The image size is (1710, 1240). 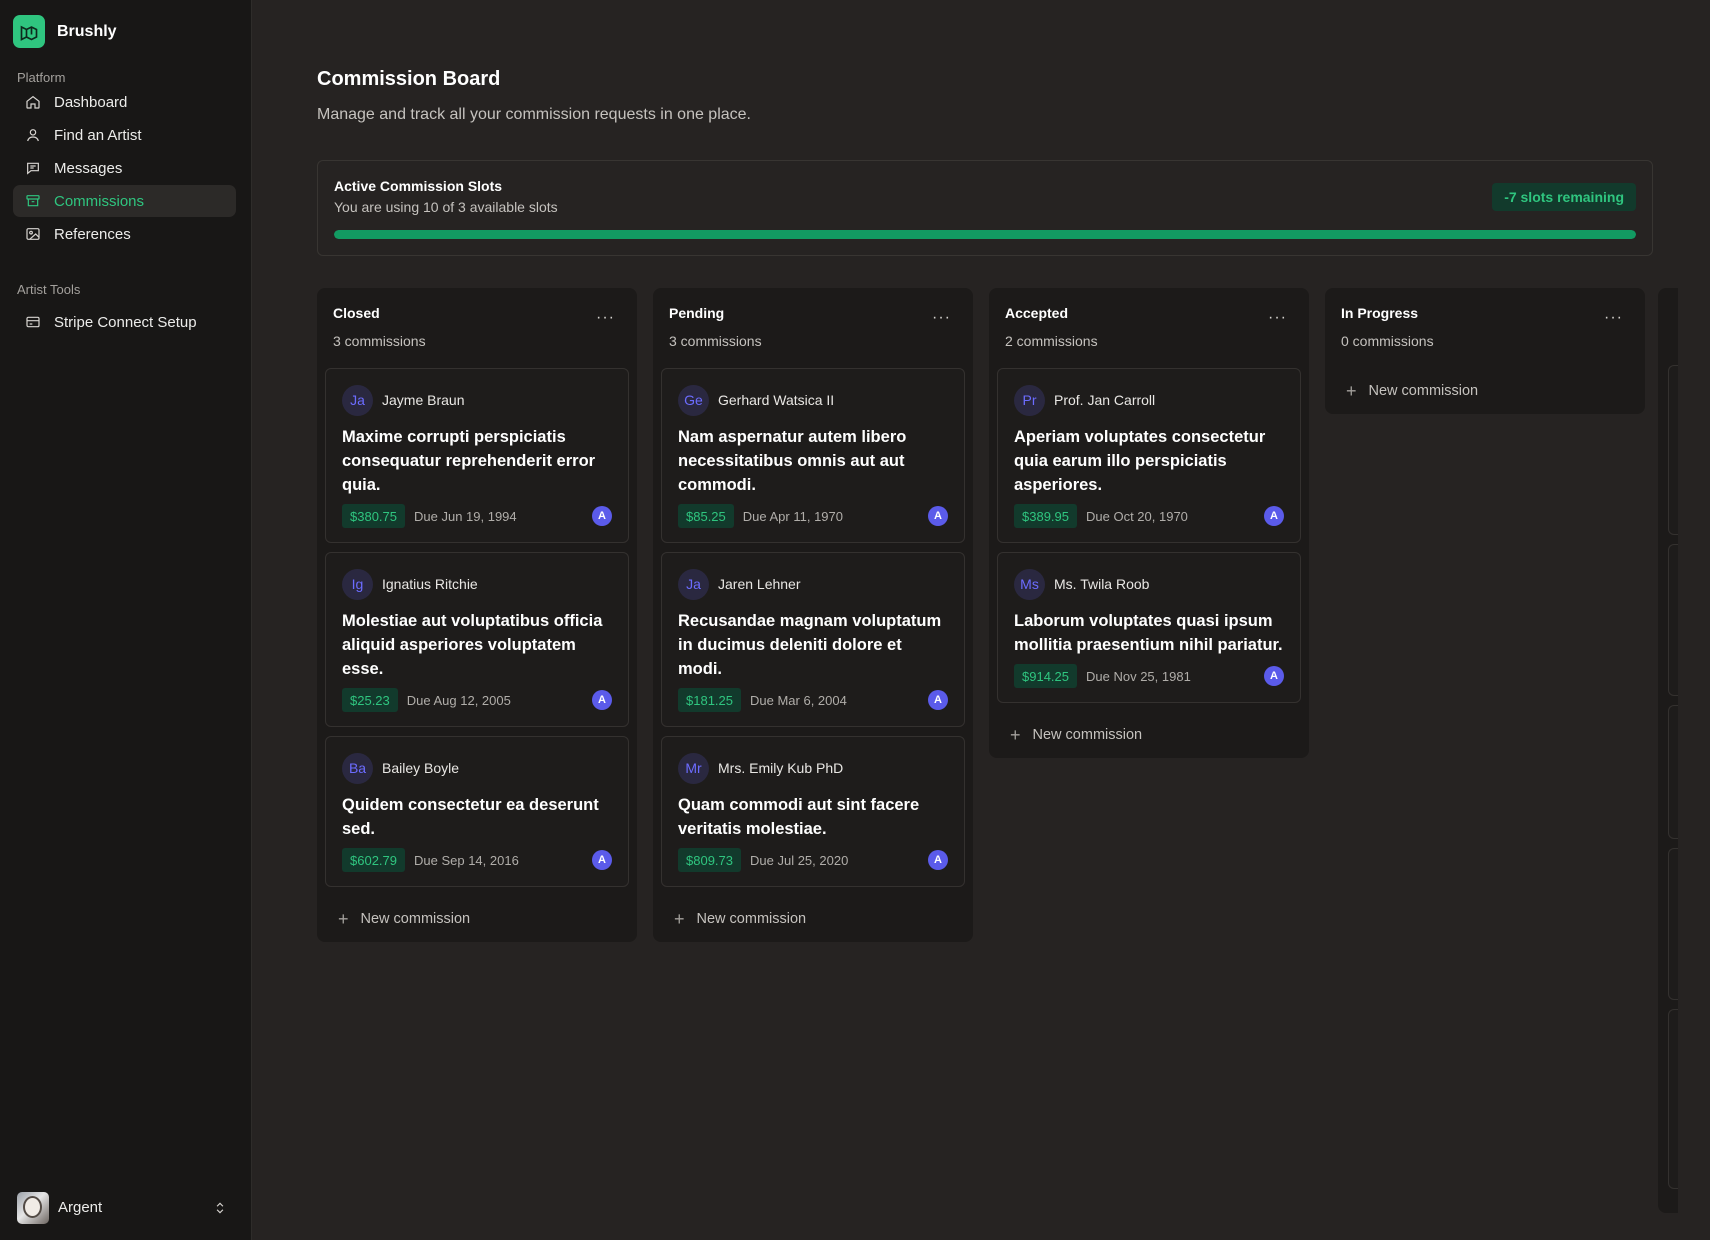 I want to click on brand-logo-icon, so click(x=29, y=31).